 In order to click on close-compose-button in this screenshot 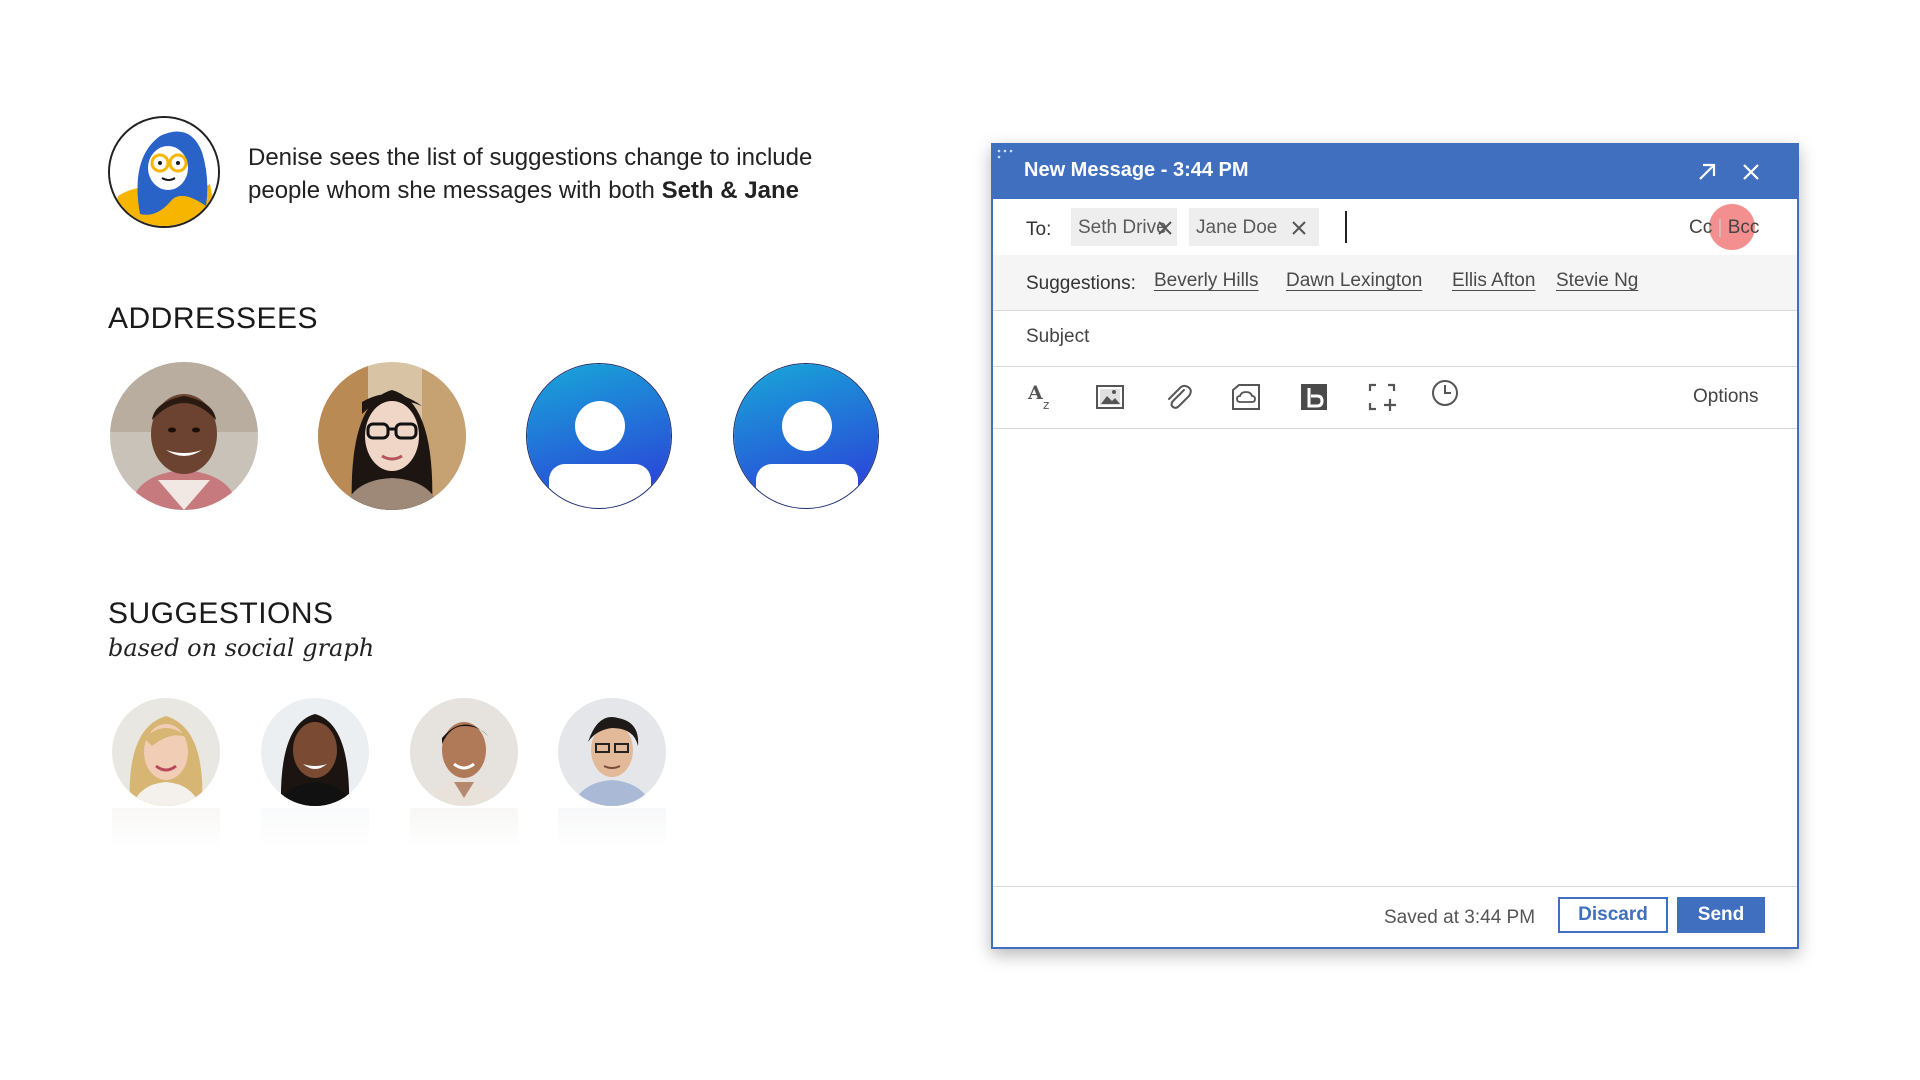, I will do `click(1751, 172)`.